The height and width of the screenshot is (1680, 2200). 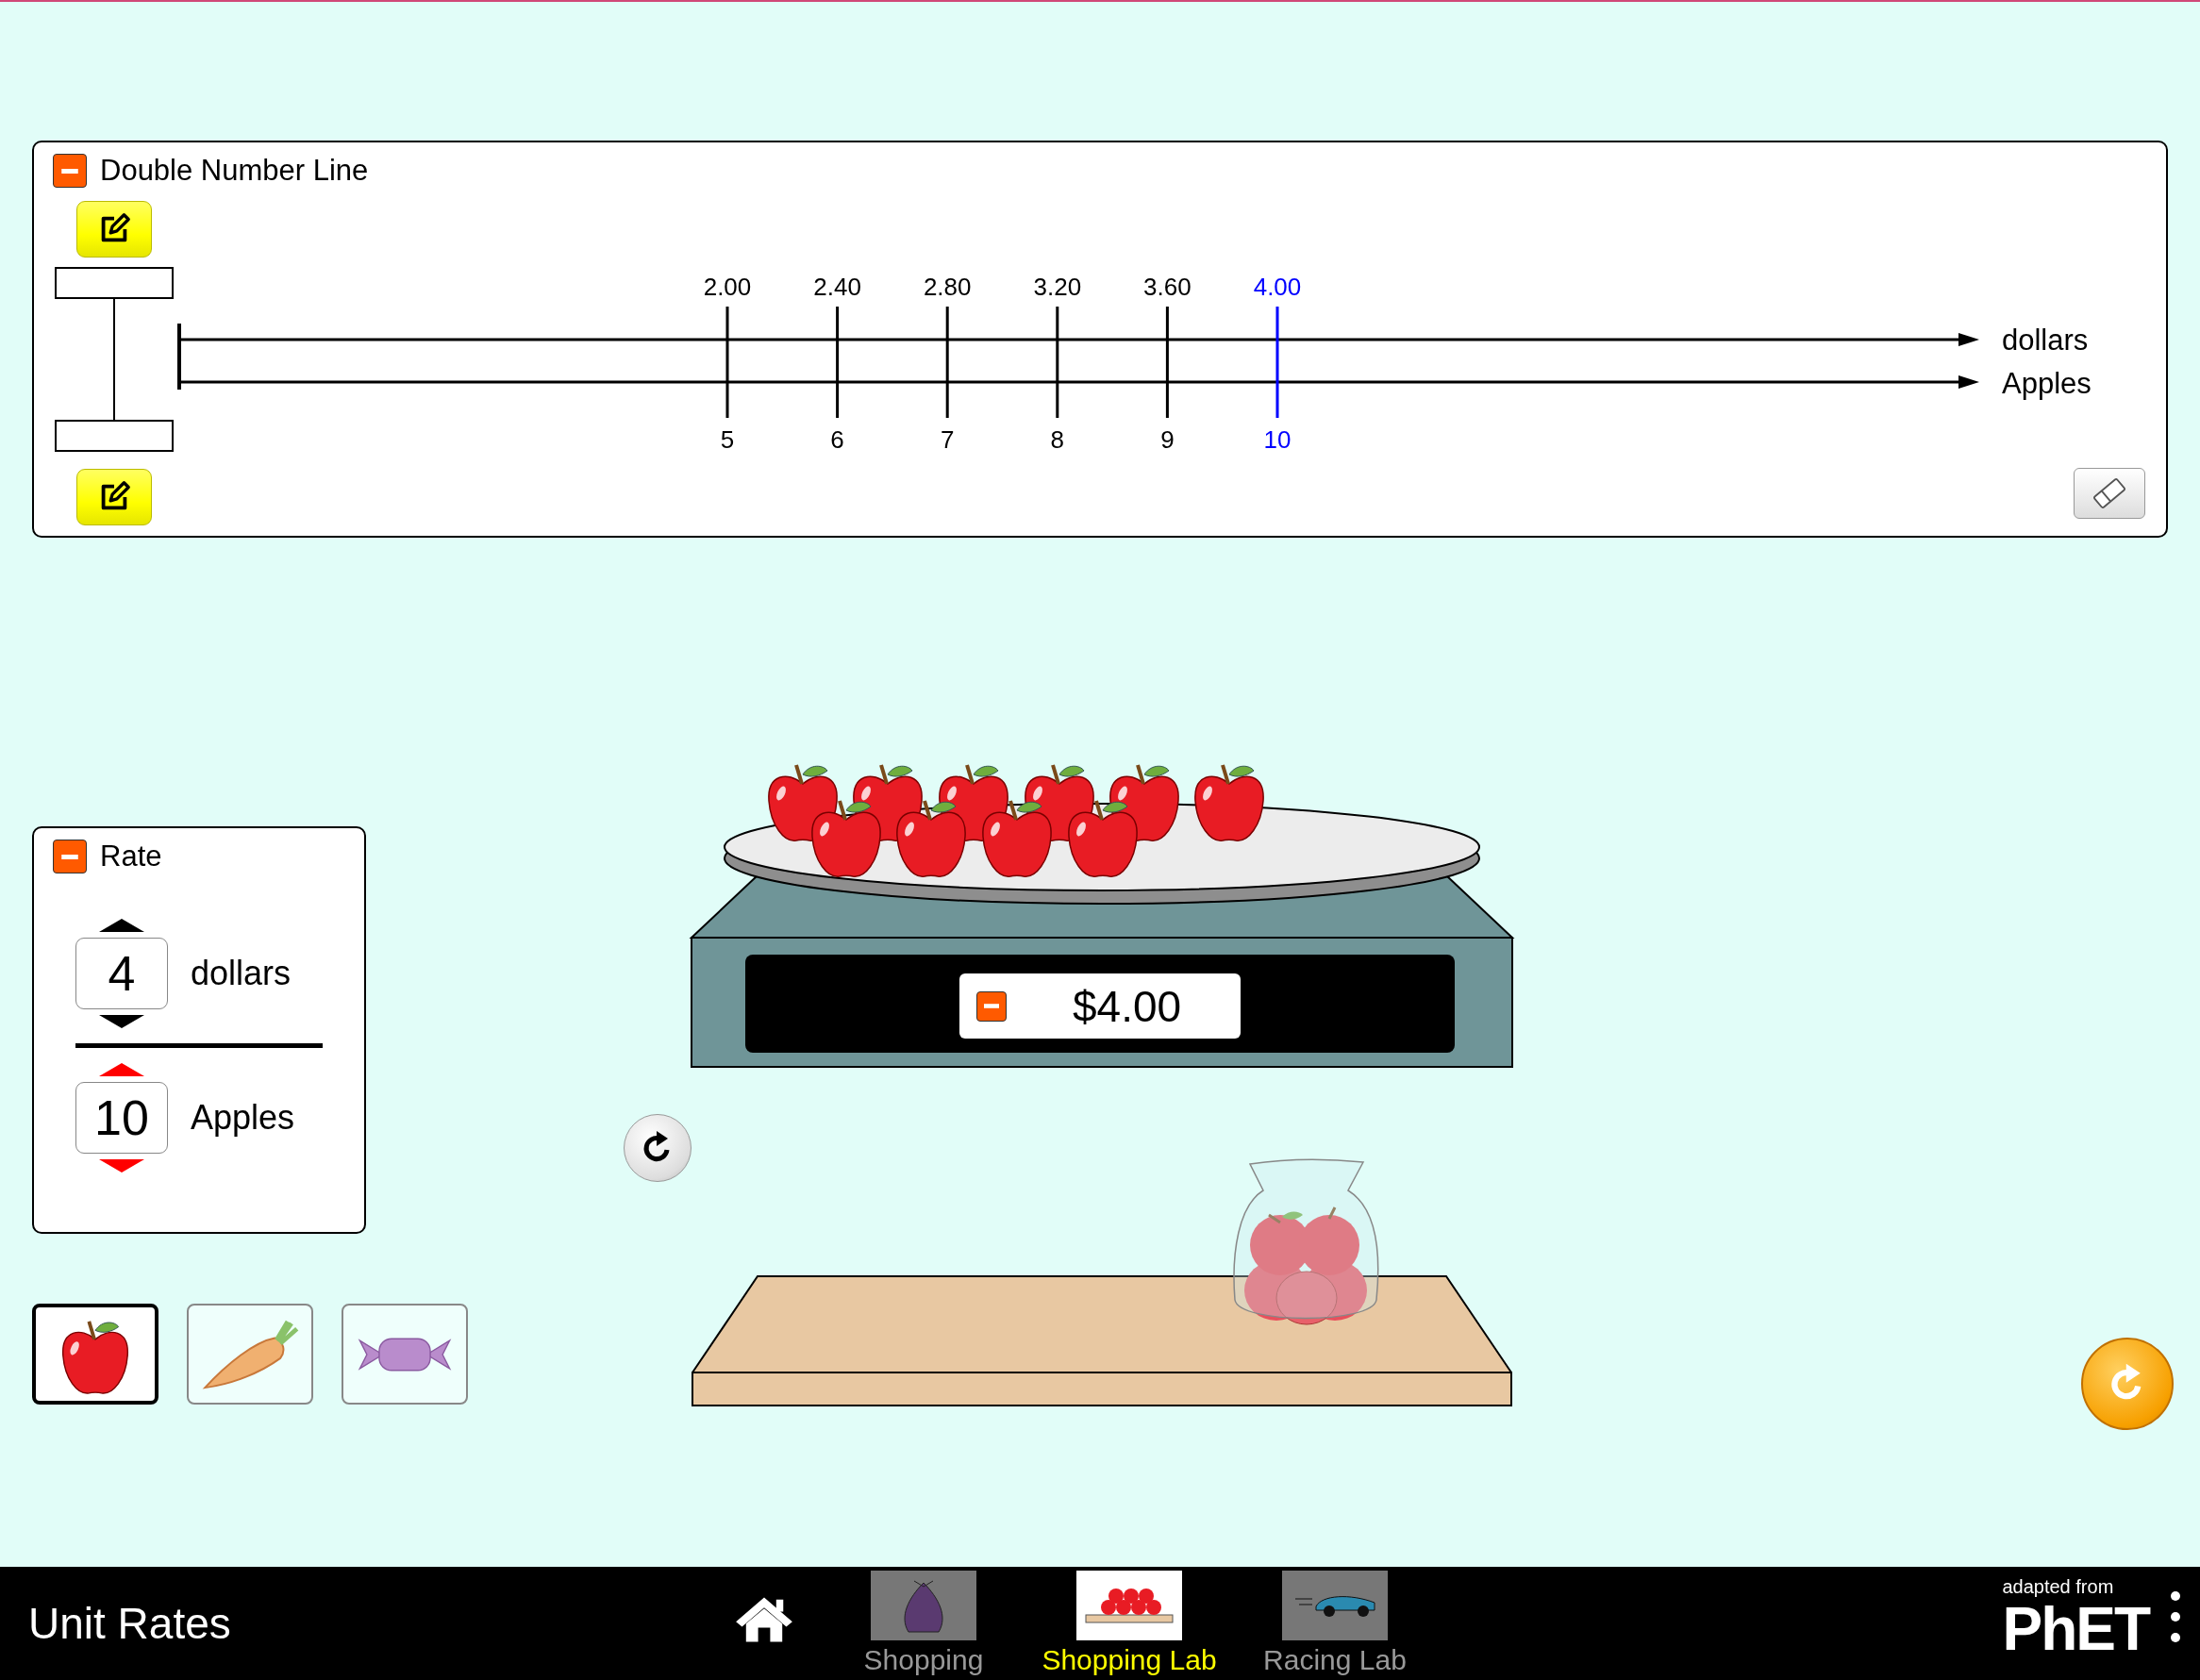 What do you see at coordinates (1167, 439) in the screenshot?
I see `tick-label: 9` at bounding box center [1167, 439].